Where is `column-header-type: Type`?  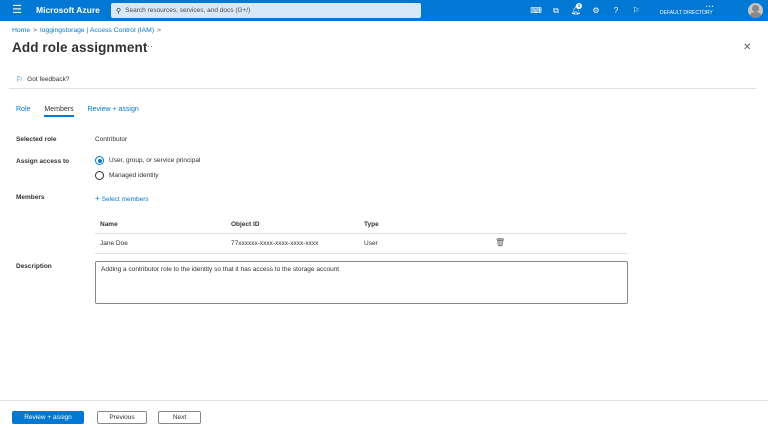 column-header-type: Type is located at coordinates (371, 224).